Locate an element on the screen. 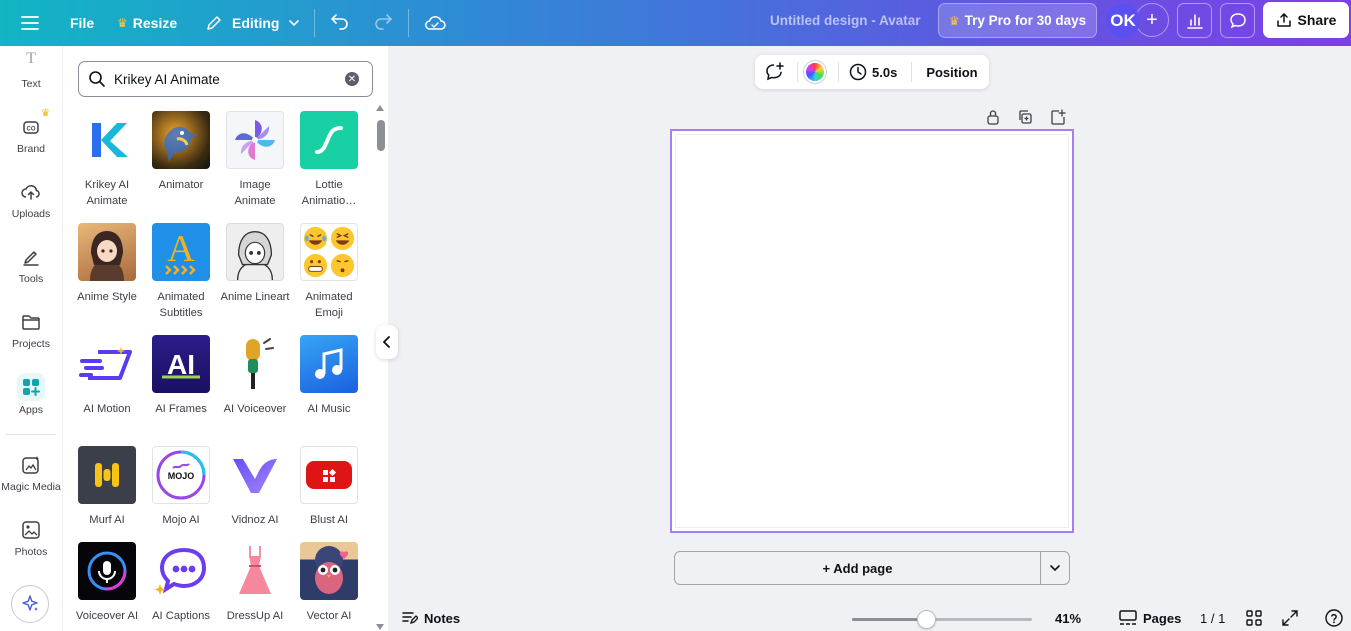 Image resolution: width=1351 pixels, height=631 pixels. brand-icon: CO ♛ is located at coordinates (31, 127).